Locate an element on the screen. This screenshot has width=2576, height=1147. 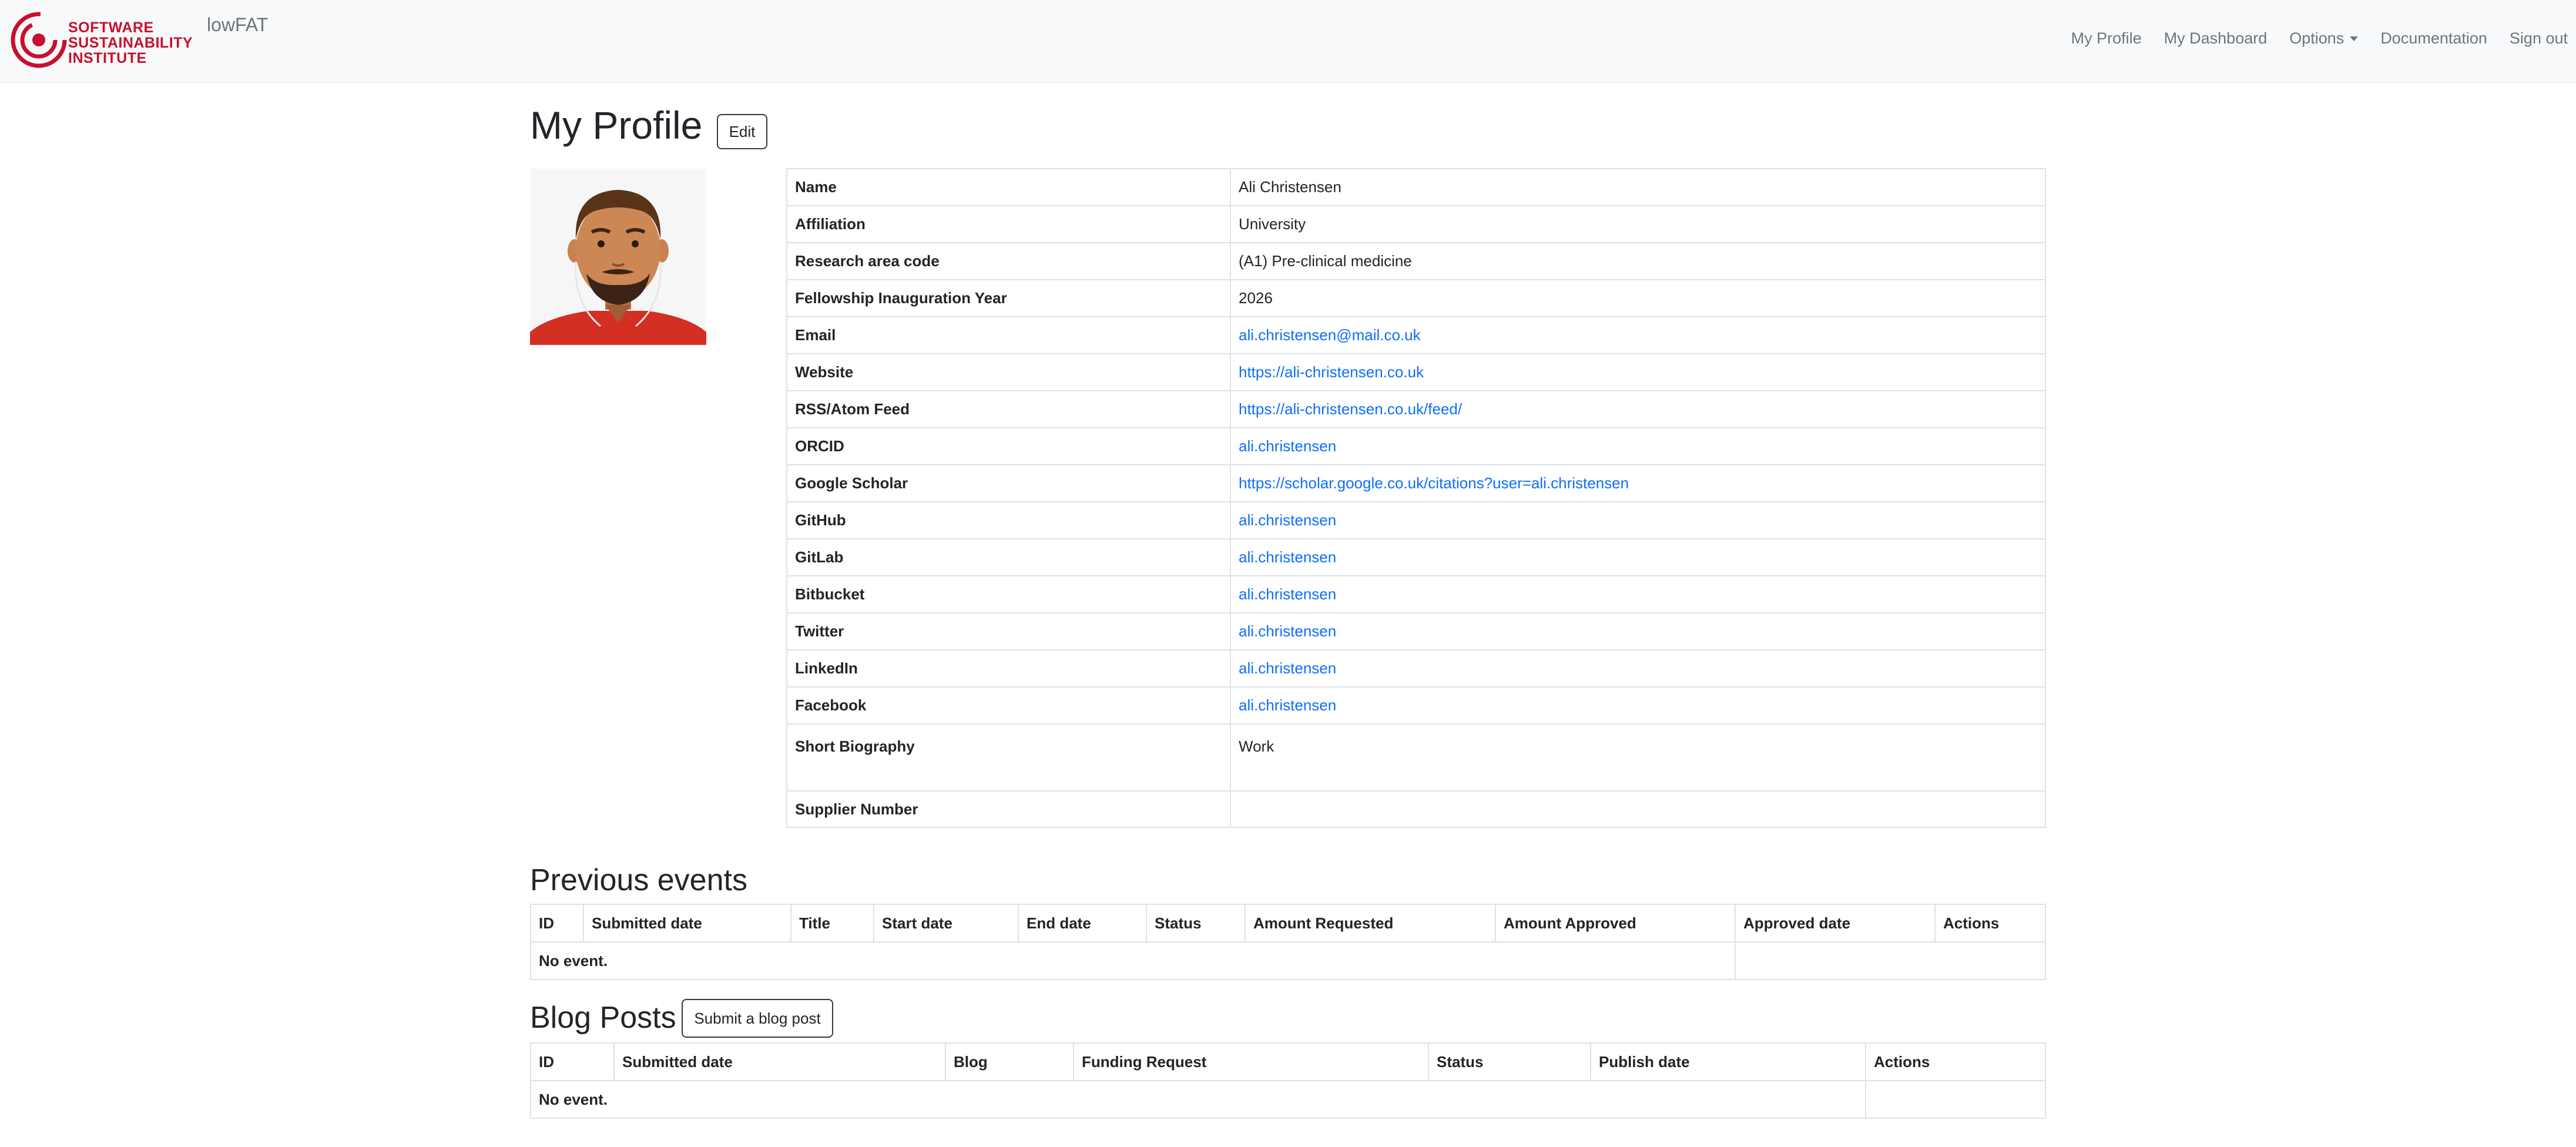
gitlab-link: ali.christensen is located at coordinates (1287, 557).